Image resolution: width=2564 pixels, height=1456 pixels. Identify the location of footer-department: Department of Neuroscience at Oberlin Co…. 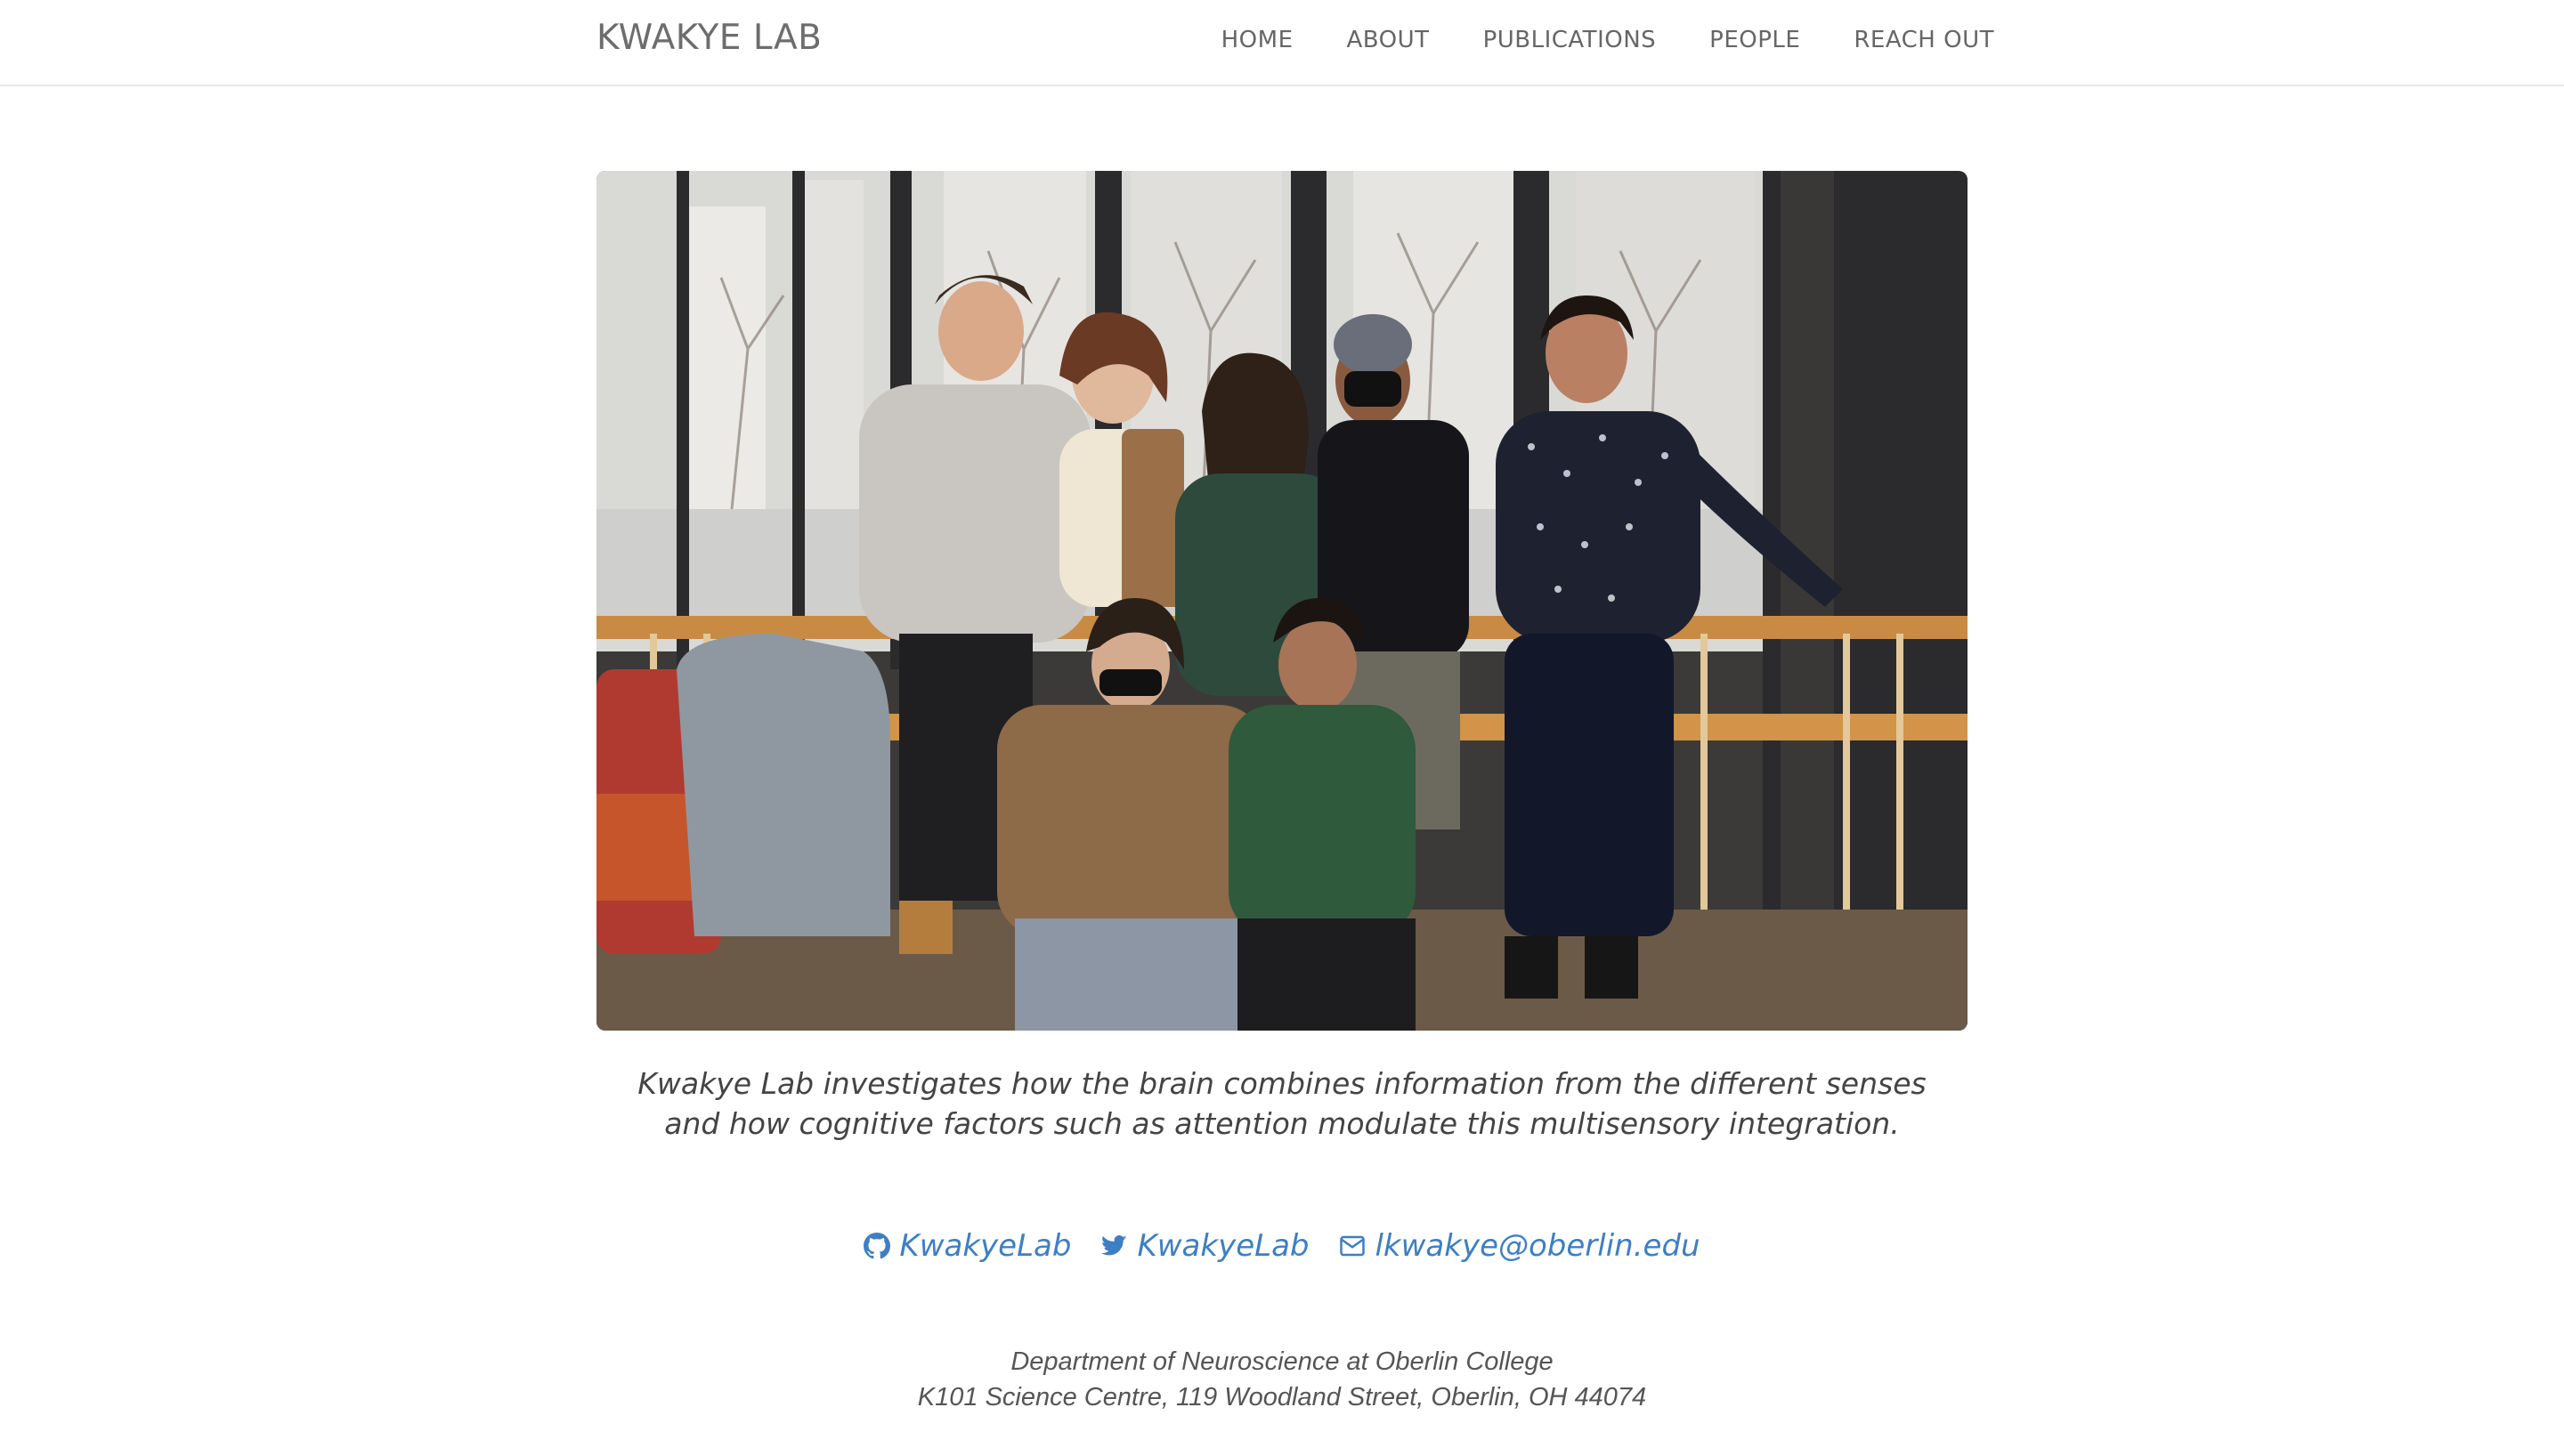
(1282, 1361).